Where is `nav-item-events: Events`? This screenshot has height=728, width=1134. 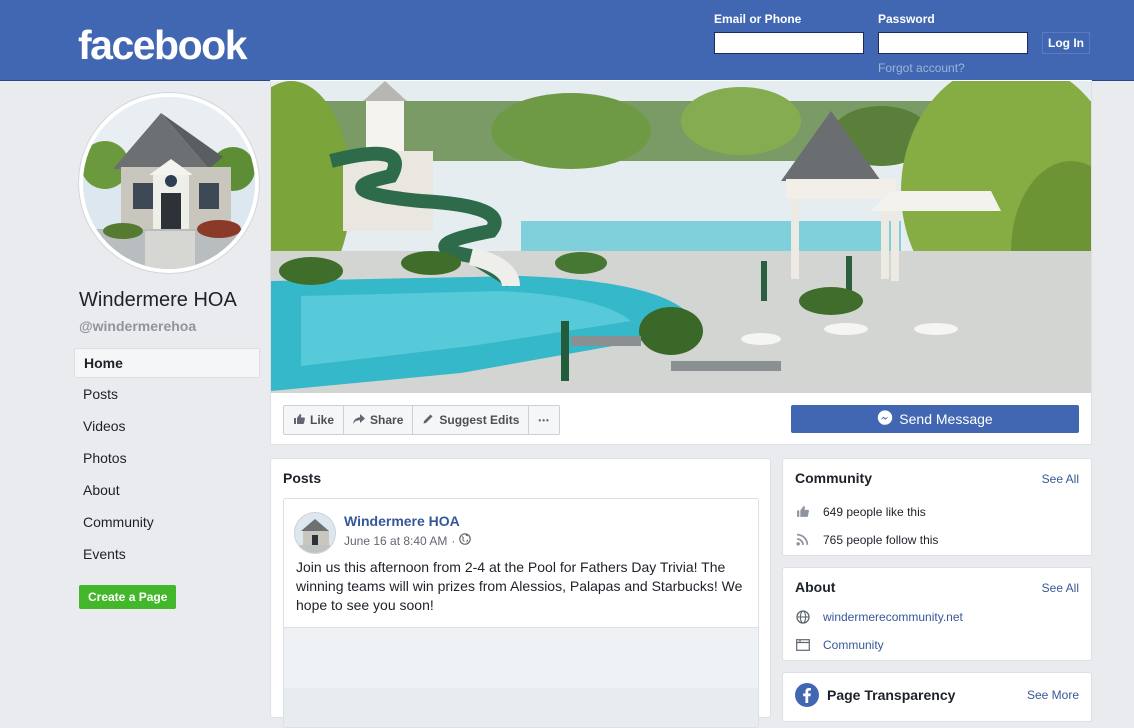
nav-item-events: Events is located at coordinates (167, 554).